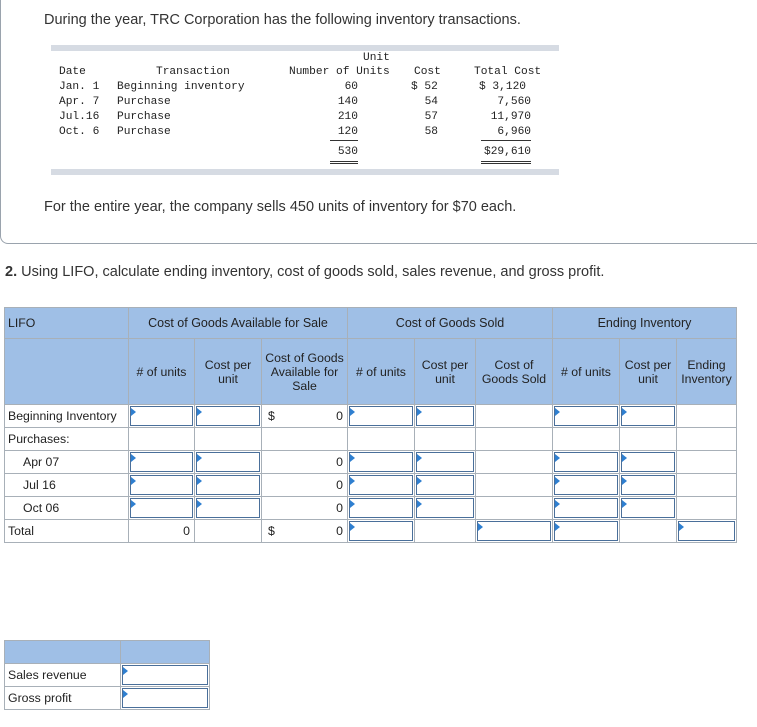 The height and width of the screenshot is (727, 757). I want to click on row-unit-cost: 54, so click(431, 102).